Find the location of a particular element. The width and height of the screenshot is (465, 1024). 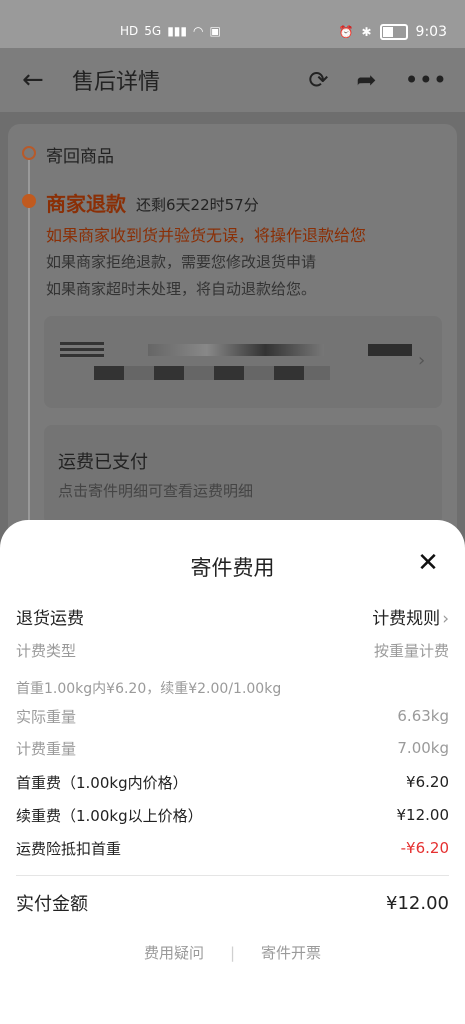

billing-type-value: 按重量计费 is located at coordinates (411, 650).